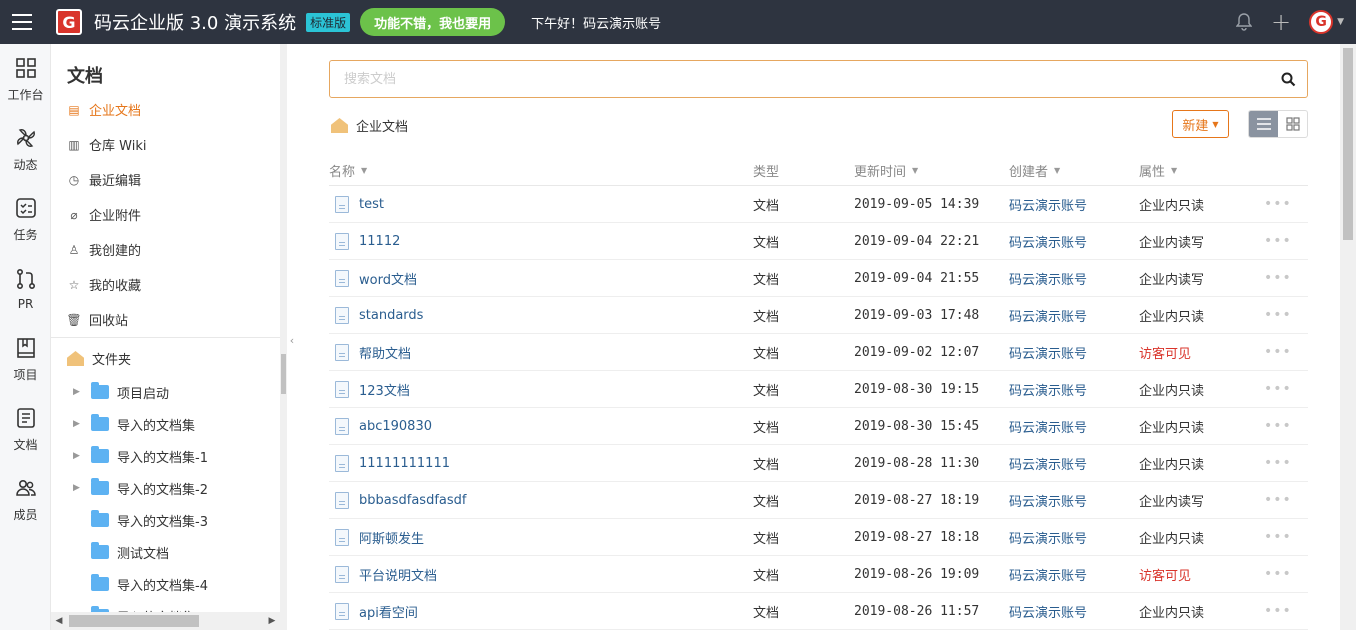  What do you see at coordinates (292, 340) in the screenshot?
I see `collapse-sidebar-icon: ‹` at bounding box center [292, 340].